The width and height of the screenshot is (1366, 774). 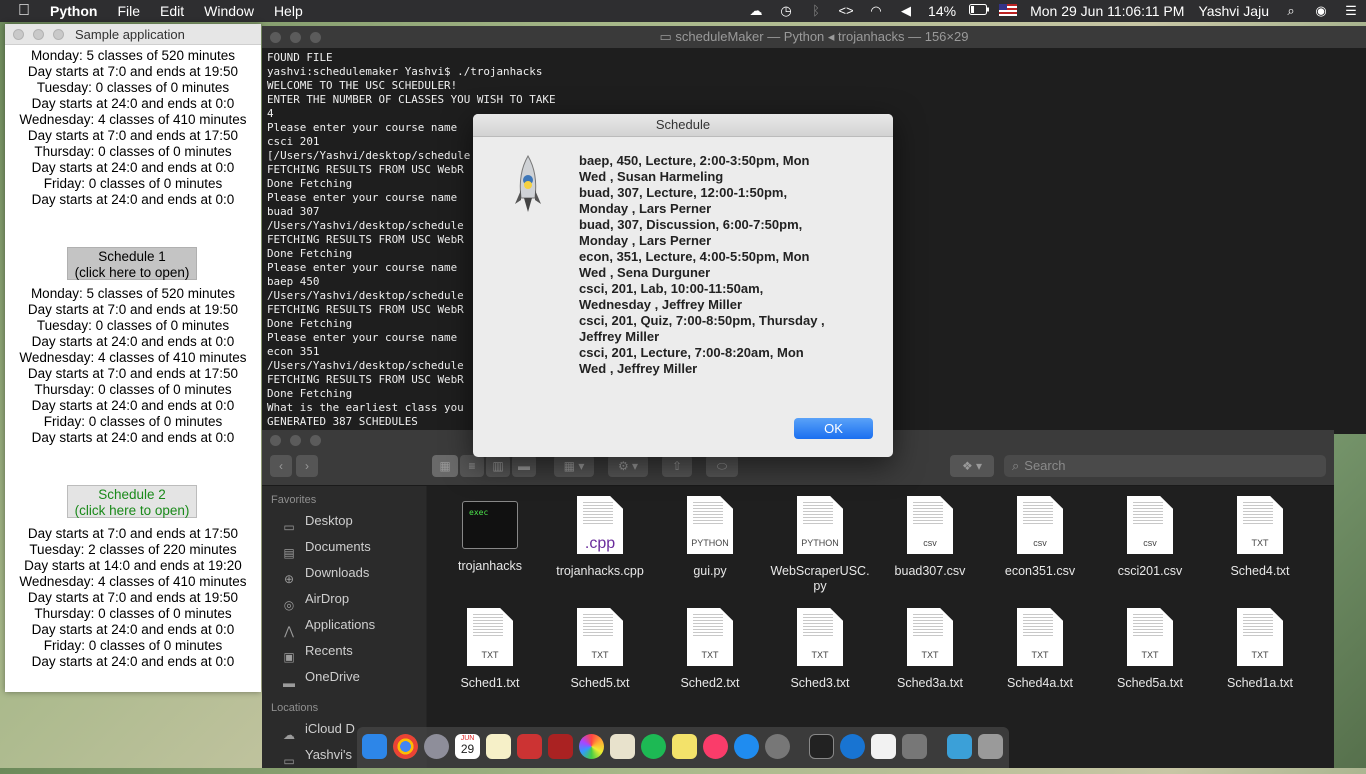 What do you see at coordinates (132, 501) in the screenshot?
I see `schedule-2-button: Schedule 2 (click here to open)` at bounding box center [132, 501].